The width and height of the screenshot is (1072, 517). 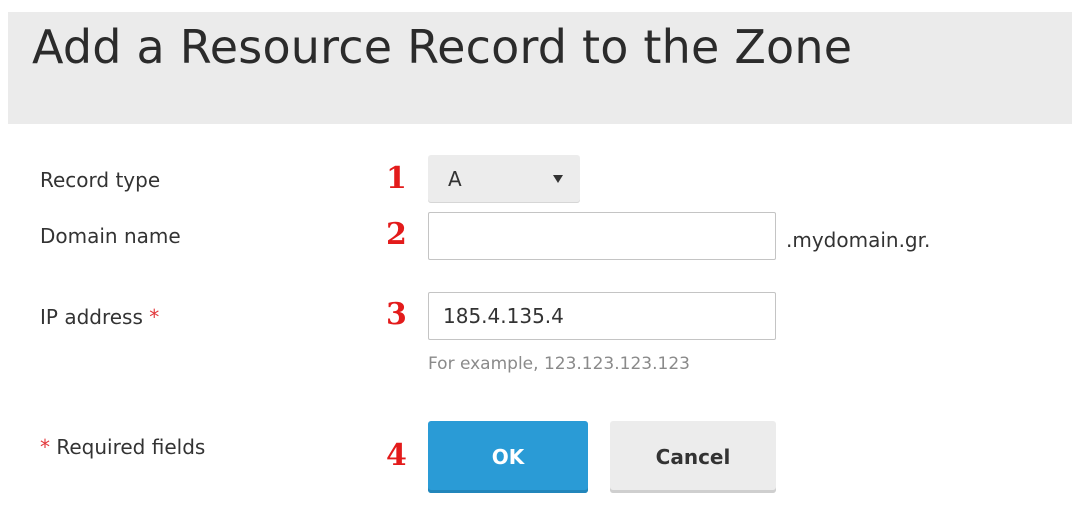 What do you see at coordinates (442, 47) in the screenshot?
I see `page-title: Add a Resource Record to the Zone` at bounding box center [442, 47].